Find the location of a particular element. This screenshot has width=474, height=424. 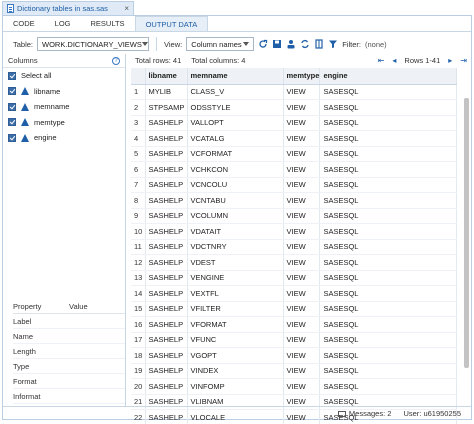

table-header-row: libname memname memtype engine is located at coordinates (294, 76).